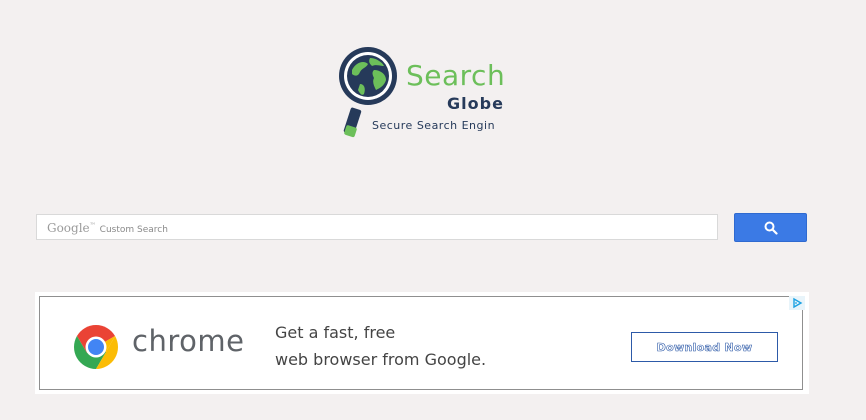 Image resolution: width=866 pixels, height=420 pixels. What do you see at coordinates (456, 75) in the screenshot?
I see `logo-word-search: Search` at bounding box center [456, 75].